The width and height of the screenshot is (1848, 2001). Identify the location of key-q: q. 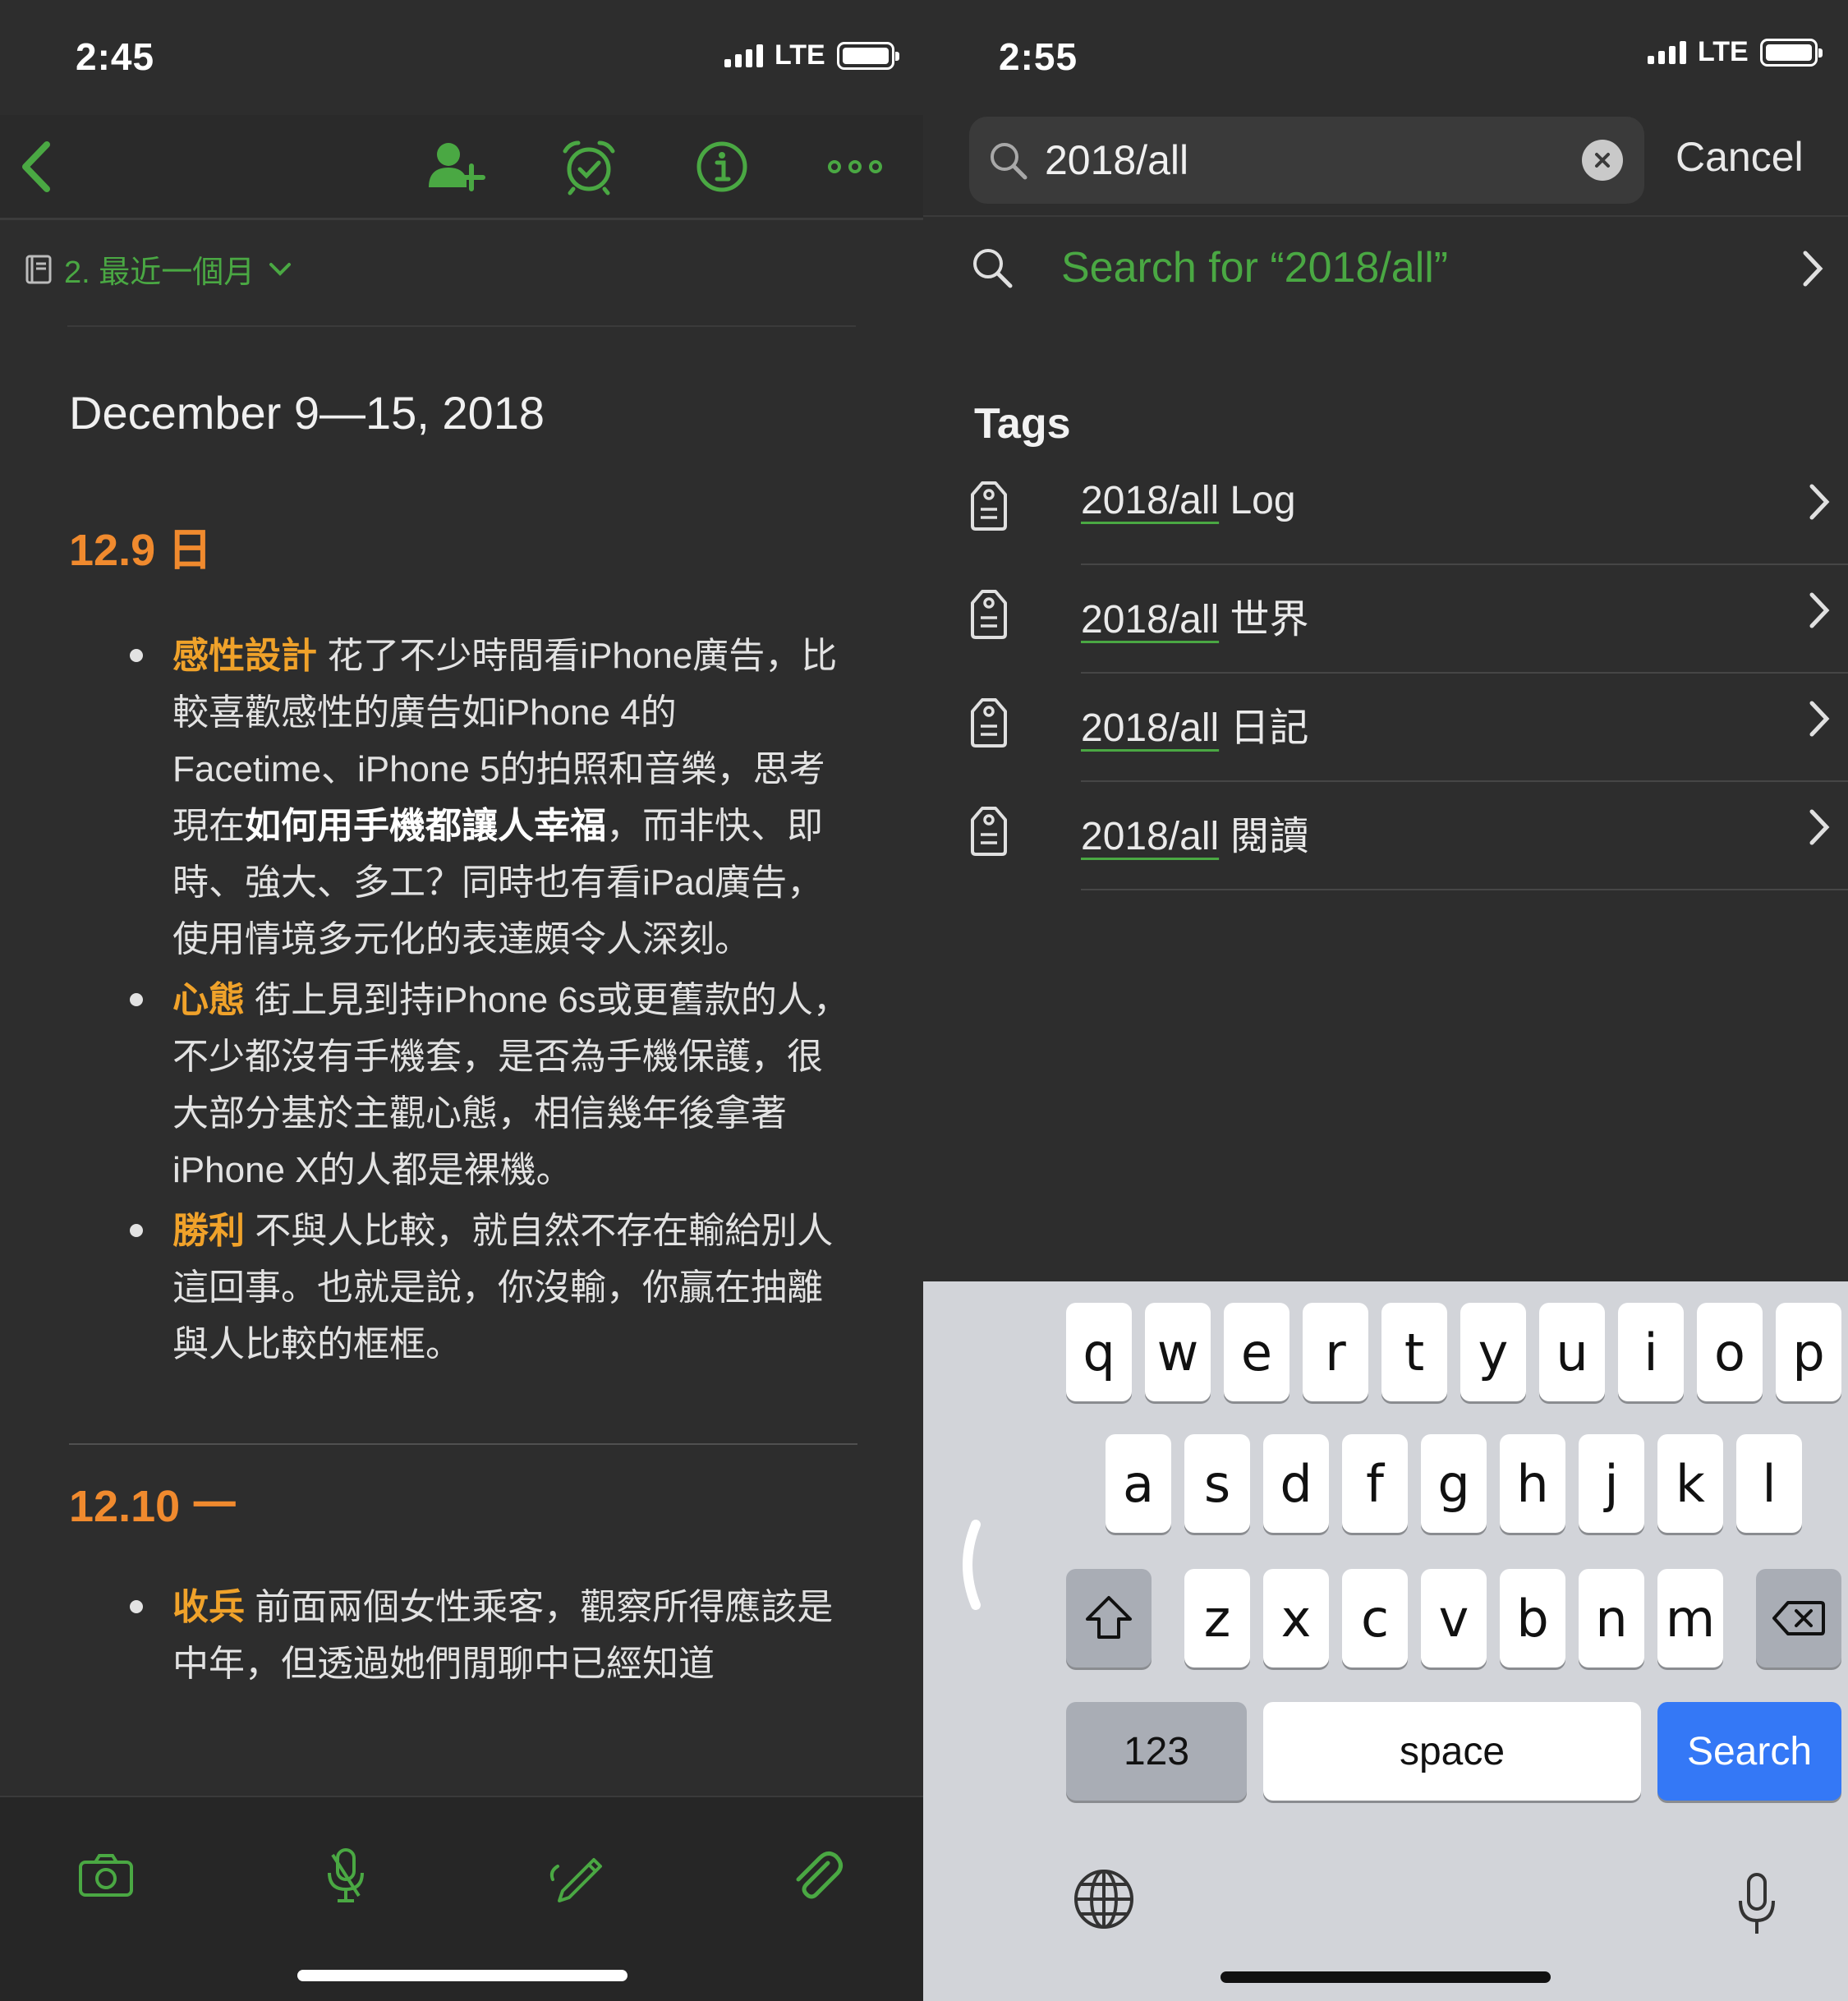
(1099, 1352).